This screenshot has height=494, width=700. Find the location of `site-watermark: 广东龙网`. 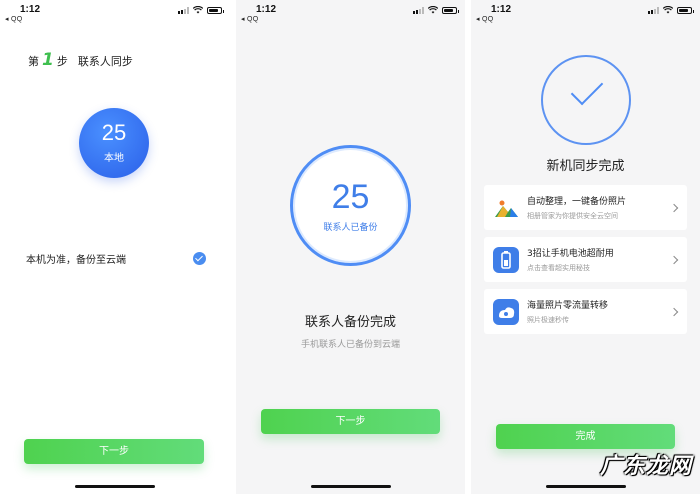

site-watermark: 广东龙网 is located at coordinates (645, 466).